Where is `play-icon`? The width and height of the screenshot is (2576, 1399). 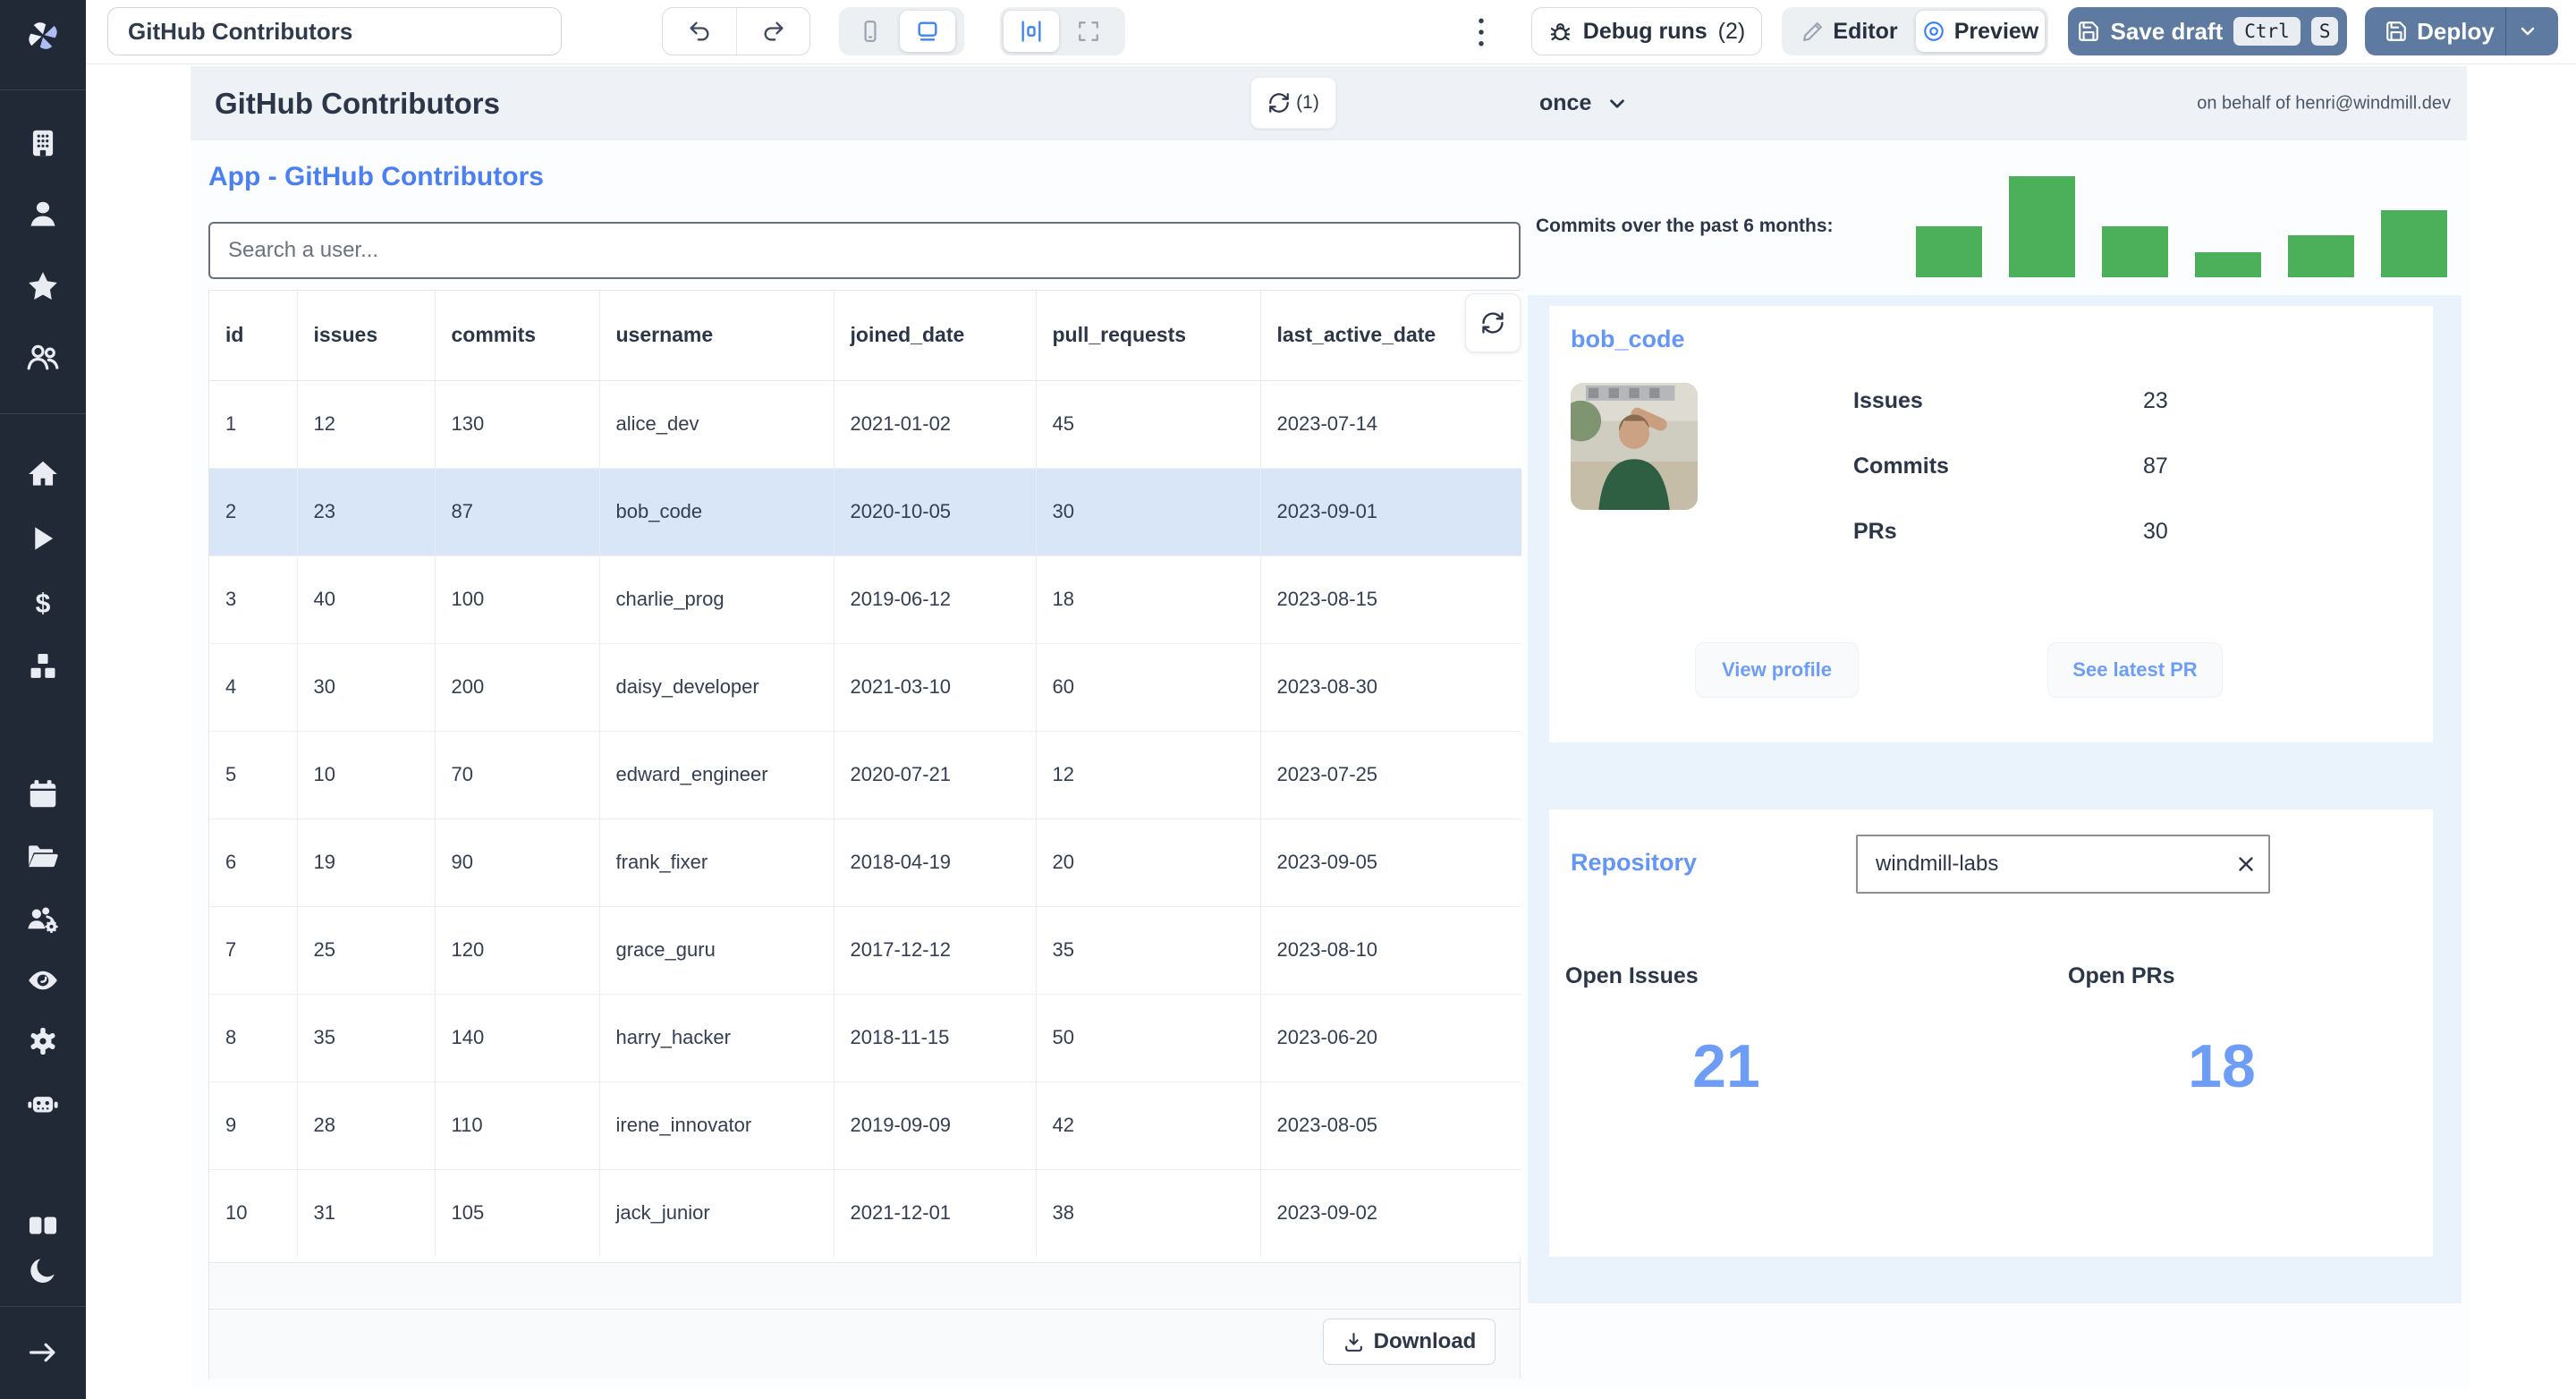 play-icon is located at coordinates (43, 538).